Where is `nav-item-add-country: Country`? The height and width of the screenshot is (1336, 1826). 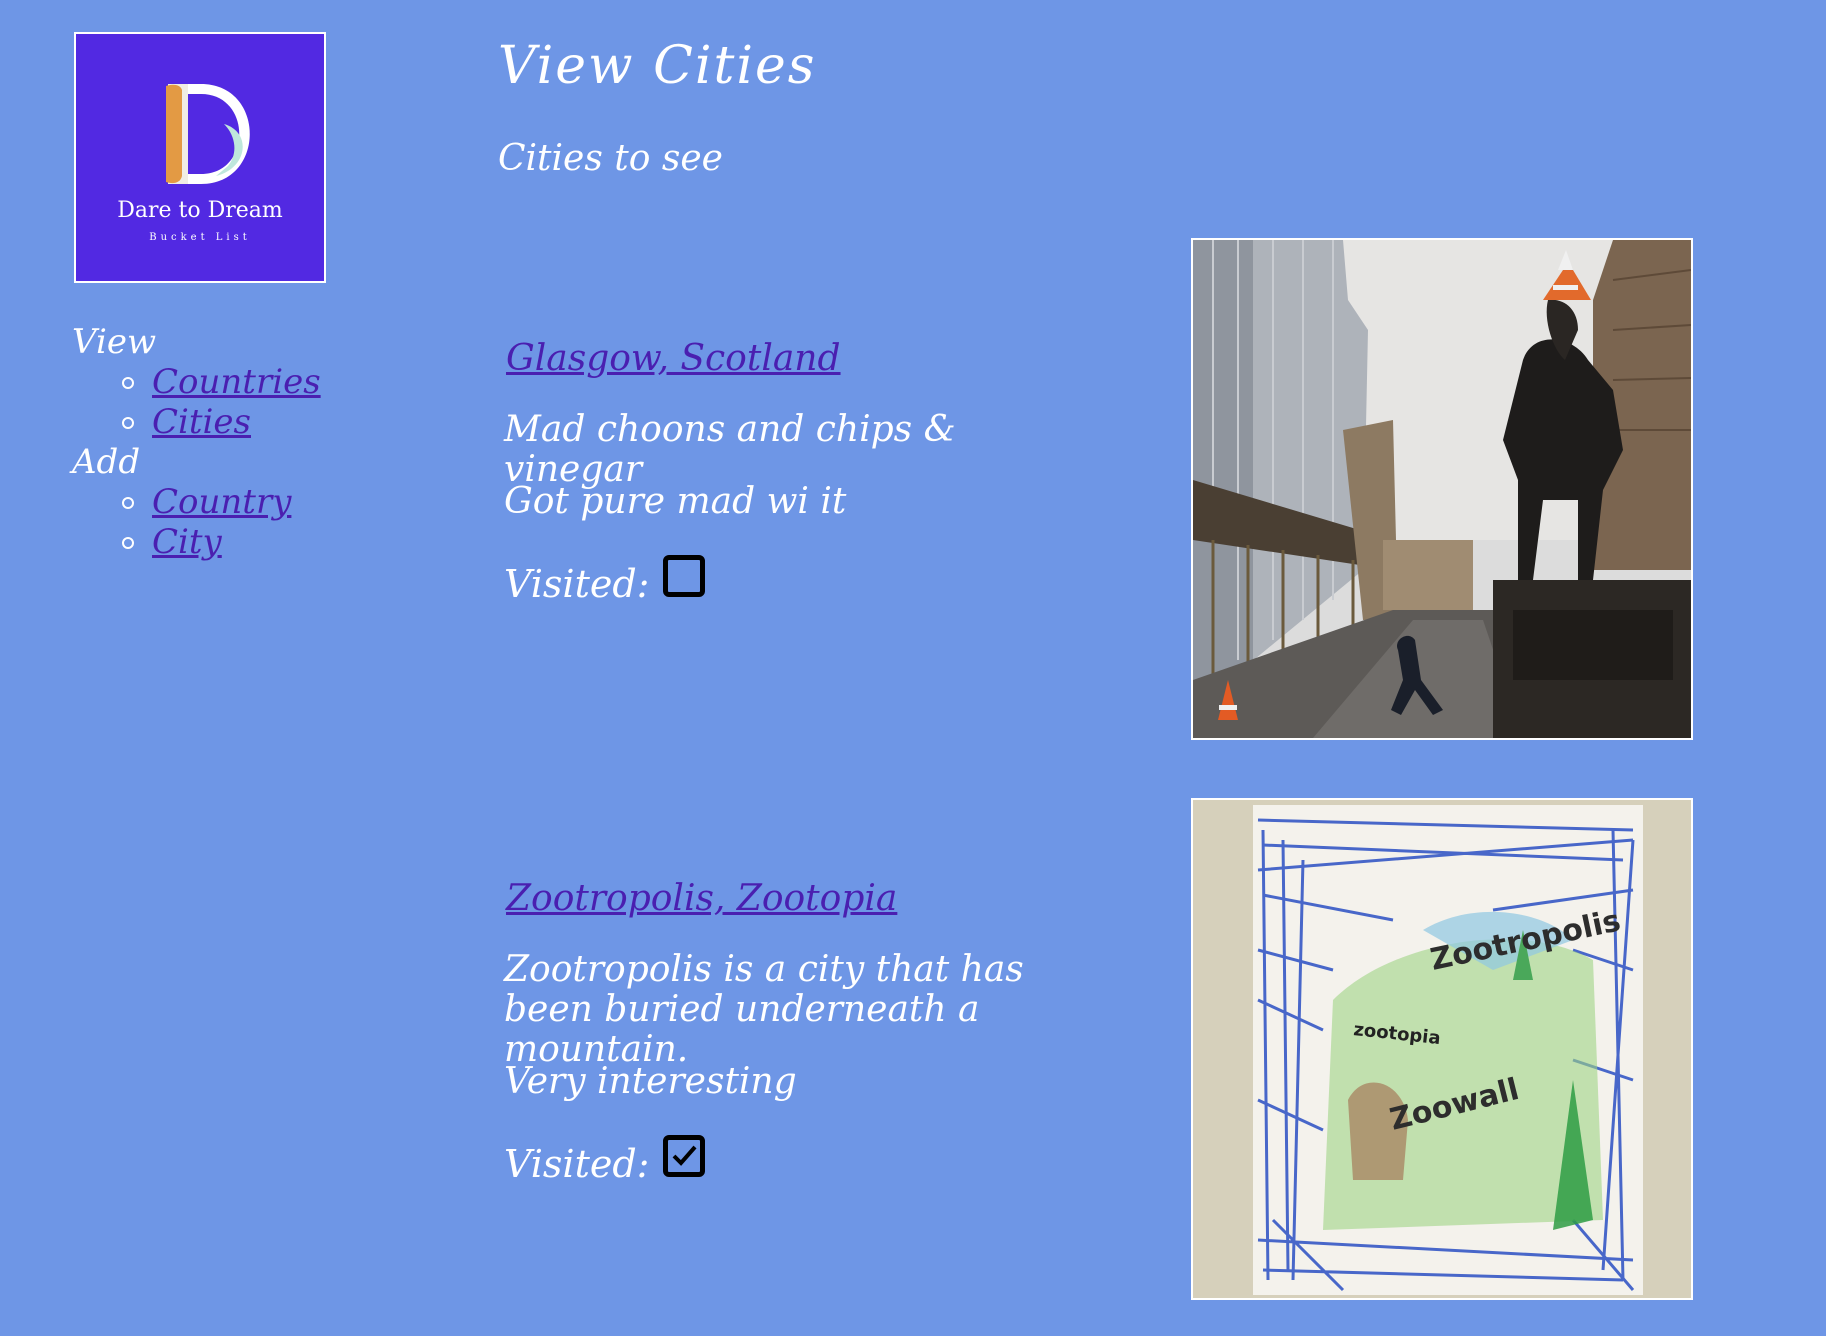
nav-item-add-country: Country is located at coordinates (221, 502).